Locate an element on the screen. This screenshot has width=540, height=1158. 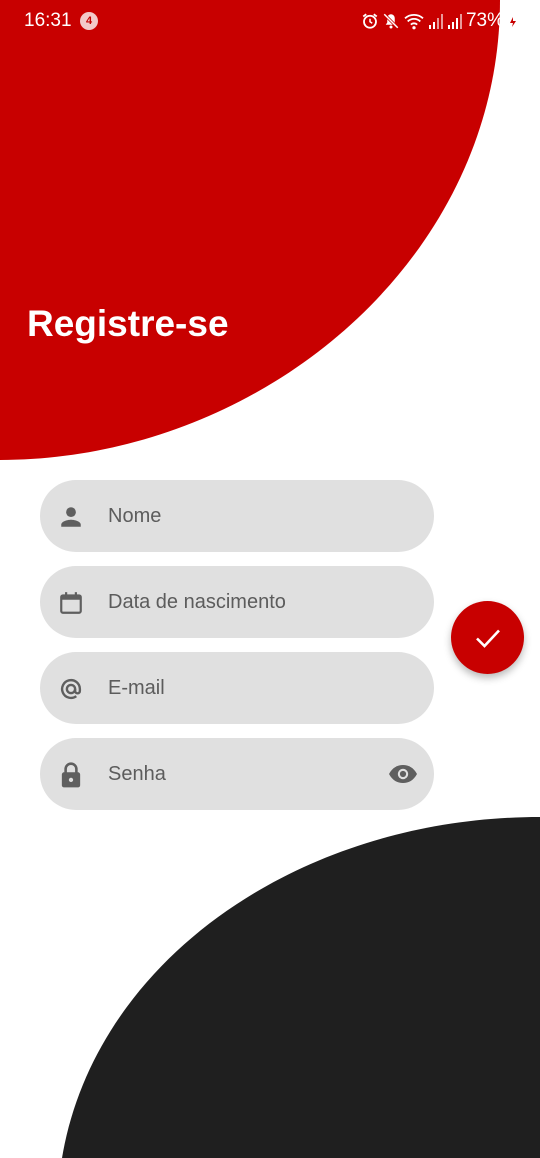
eye-icon is located at coordinates (403, 774).